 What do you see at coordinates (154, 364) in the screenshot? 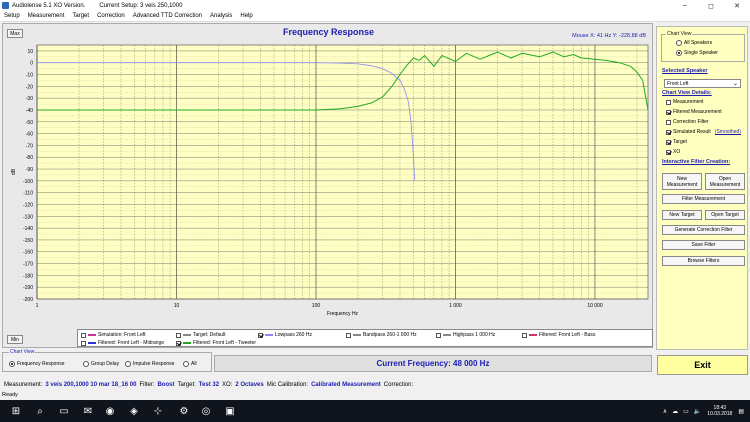
I see `radio-label: Impulse Response` at bounding box center [154, 364].